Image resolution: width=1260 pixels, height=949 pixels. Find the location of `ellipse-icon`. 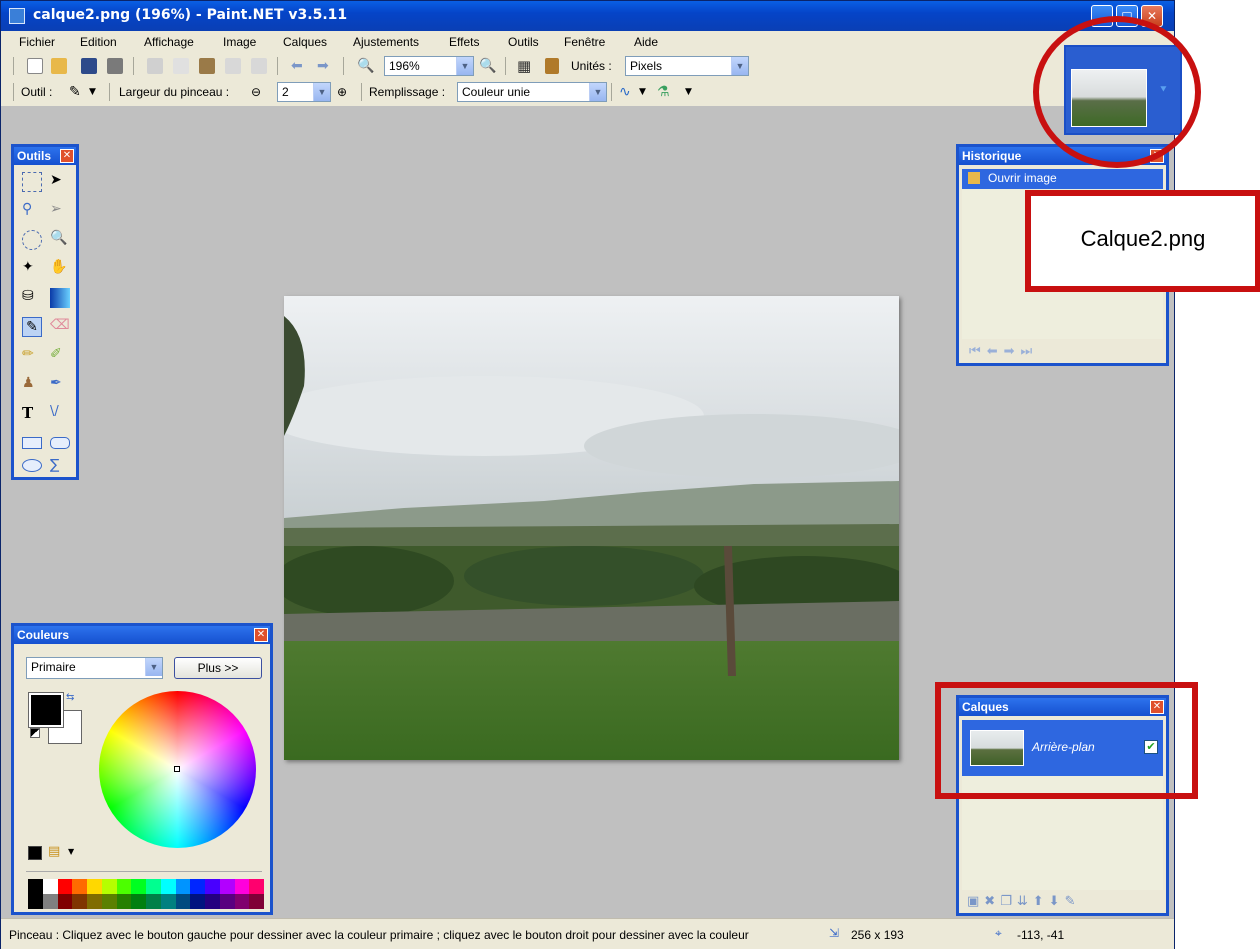

ellipse-icon is located at coordinates (32, 465).